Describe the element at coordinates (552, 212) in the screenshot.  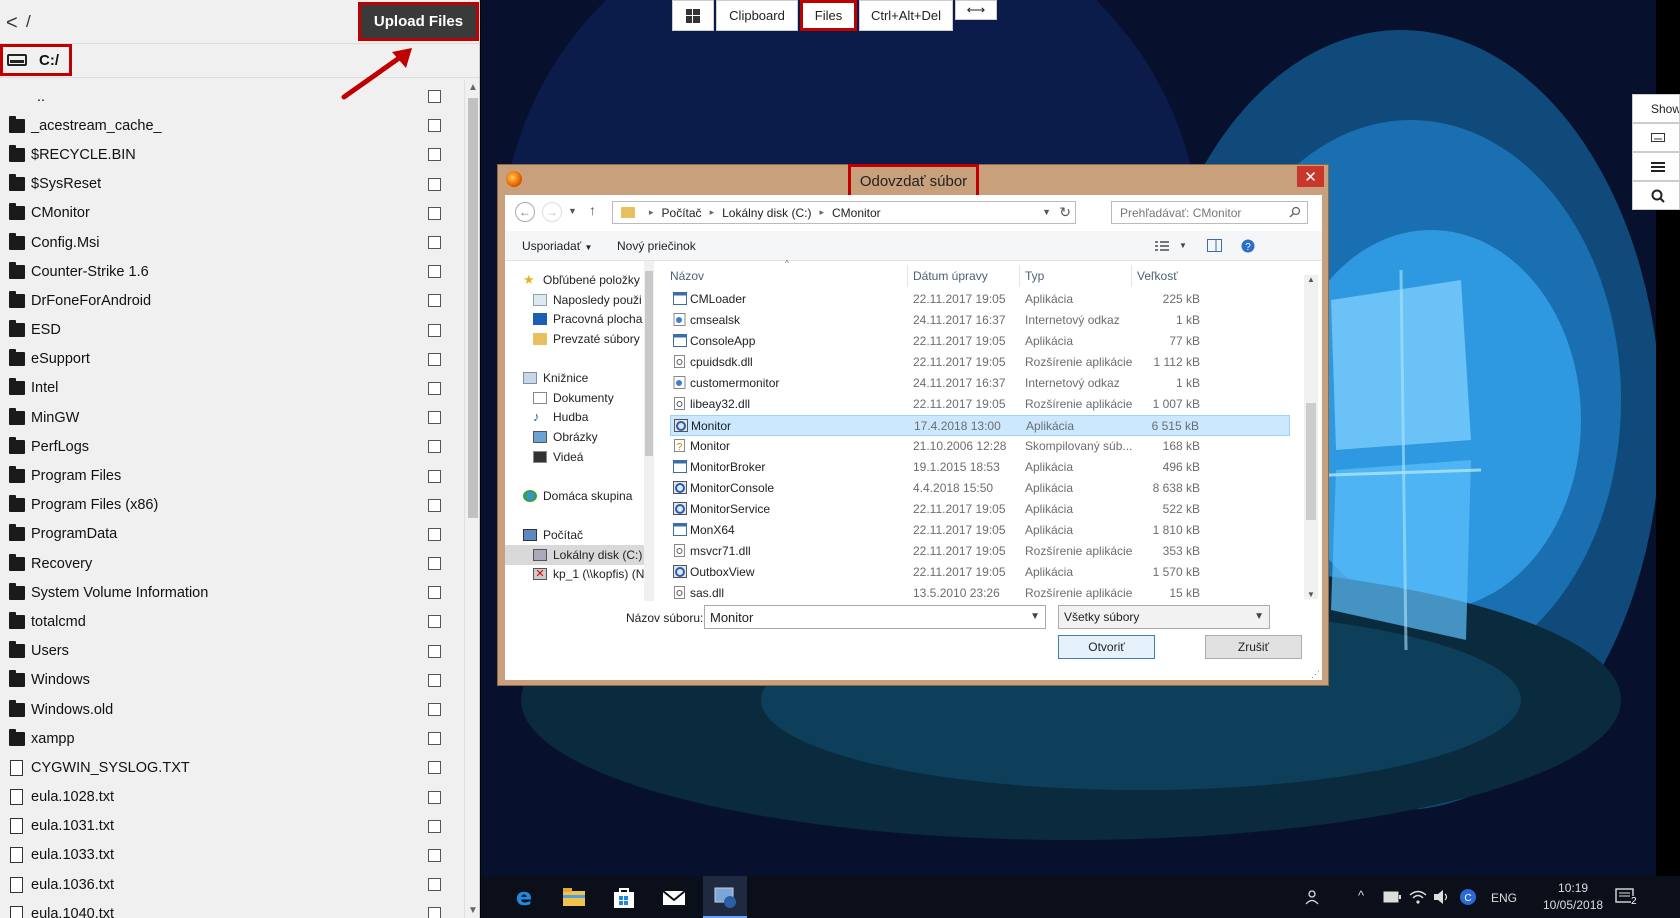
I see `forward-arrow-icon: →` at that location.